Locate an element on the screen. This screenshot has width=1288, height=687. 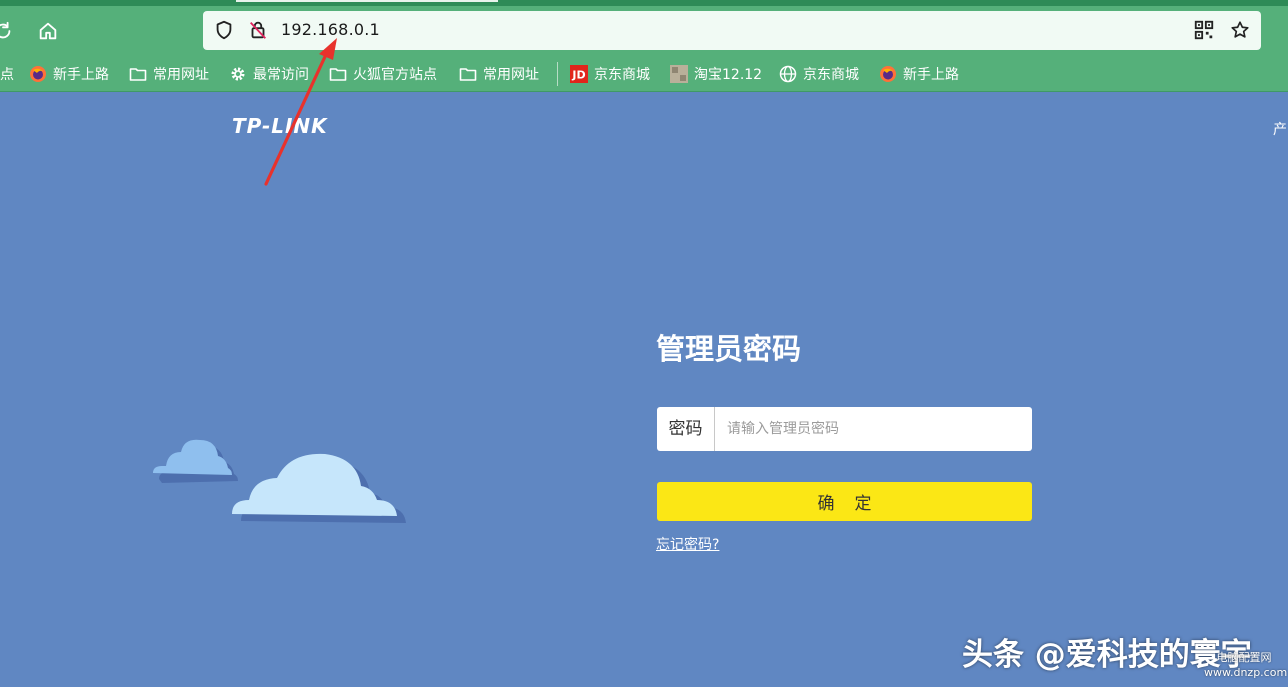
star-bookmark-icon is located at coordinates (1240, 30).